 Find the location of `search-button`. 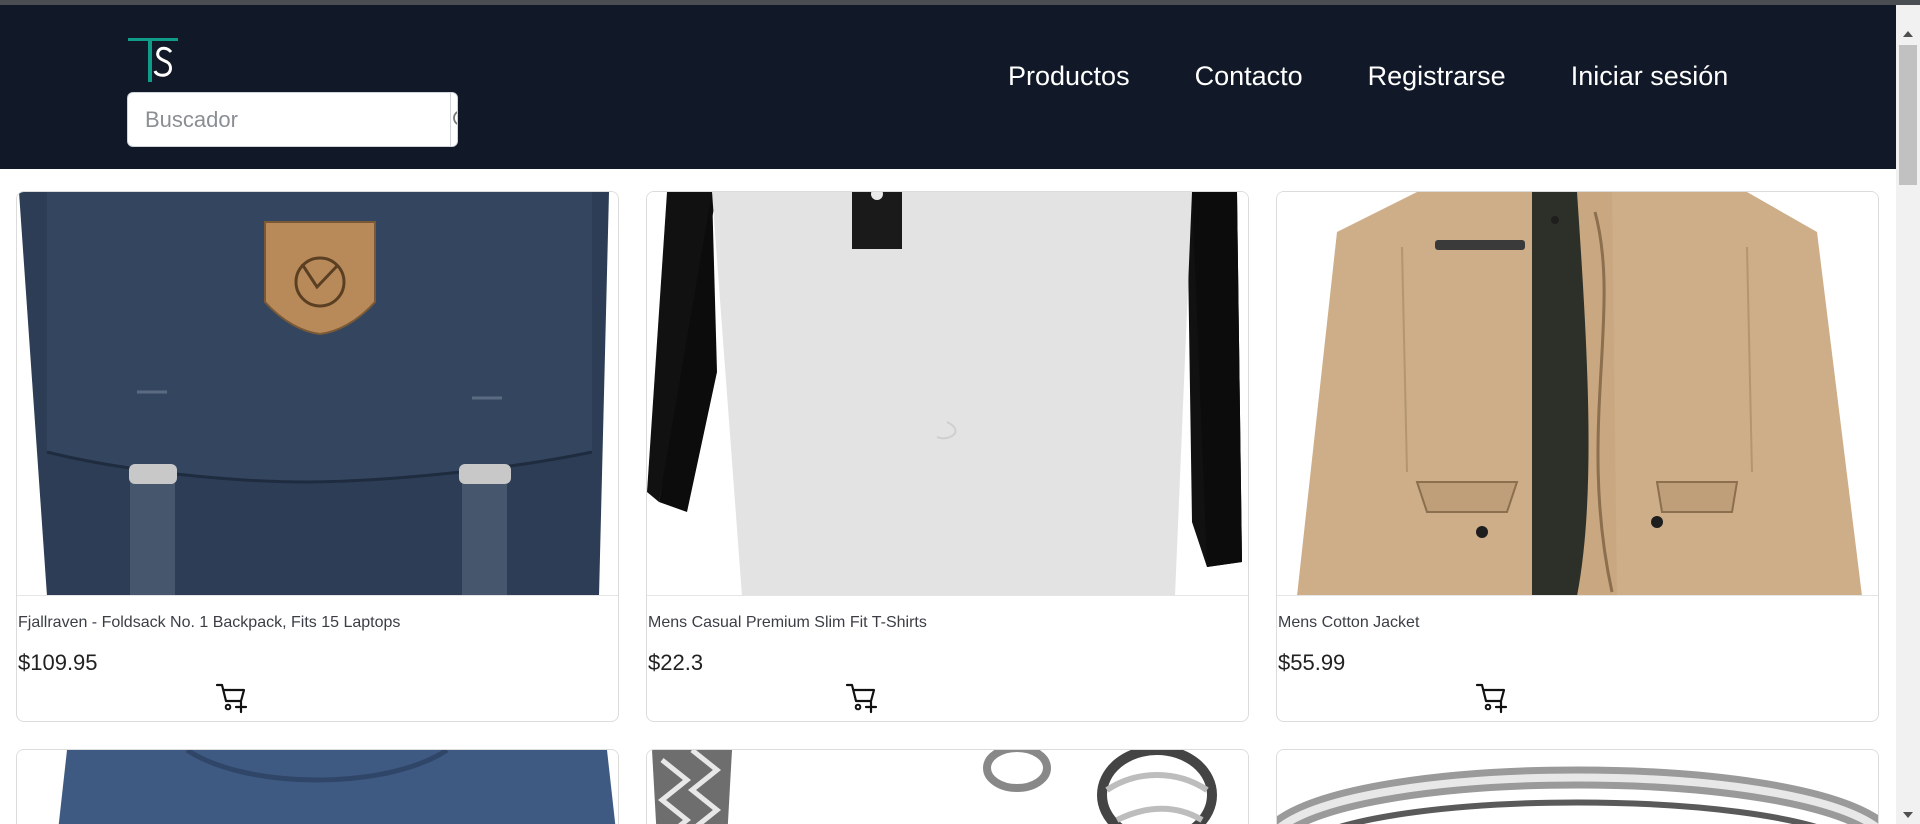

search-button is located at coordinates (453, 119).